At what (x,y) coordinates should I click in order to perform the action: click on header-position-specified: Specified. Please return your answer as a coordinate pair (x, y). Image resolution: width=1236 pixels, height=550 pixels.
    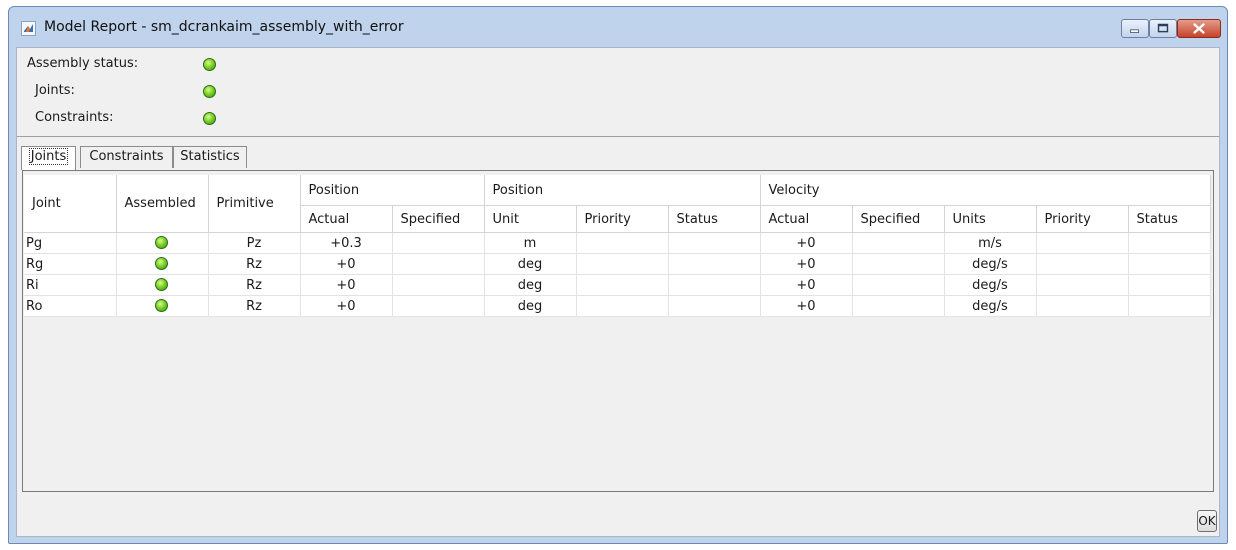
    Looking at the image, I should click on (438, 219).